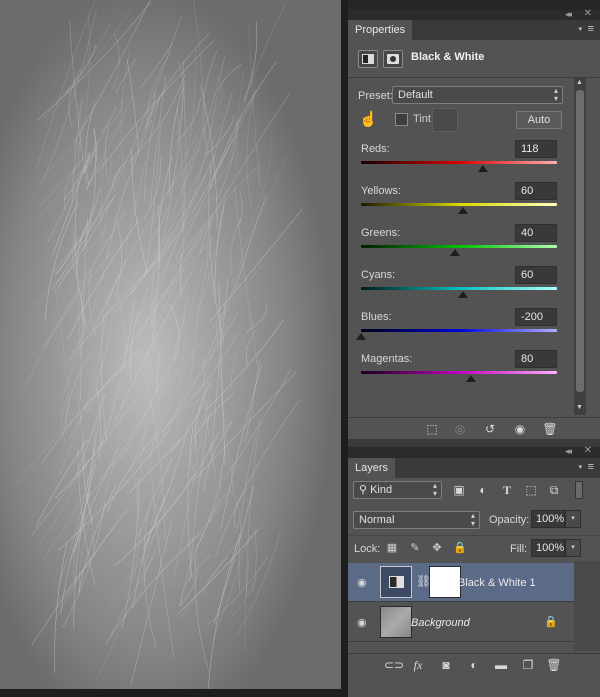  Describe the element at coordinates (548, 548) in the screenshot. I see `fill-field: 100%` at that location.